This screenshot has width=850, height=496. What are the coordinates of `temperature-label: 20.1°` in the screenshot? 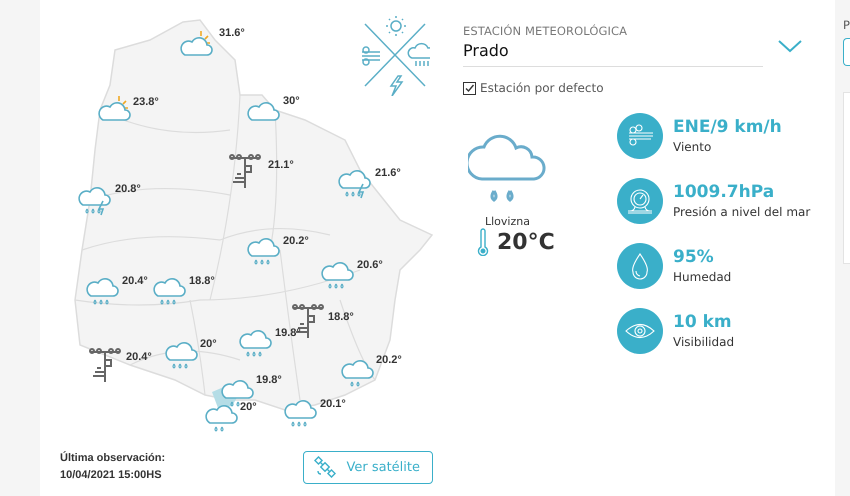 It's located at (333, 404).